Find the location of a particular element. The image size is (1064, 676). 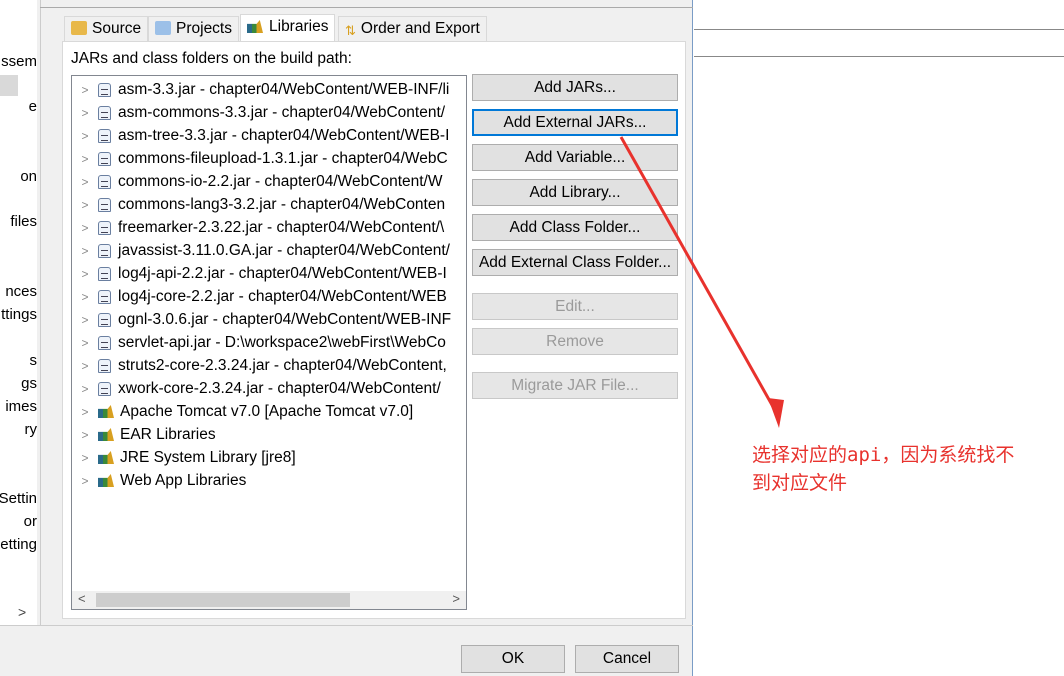

annotation-text: 选择对应的api，因为系统找不 到对应文件 is located at coordinates (883, 469).